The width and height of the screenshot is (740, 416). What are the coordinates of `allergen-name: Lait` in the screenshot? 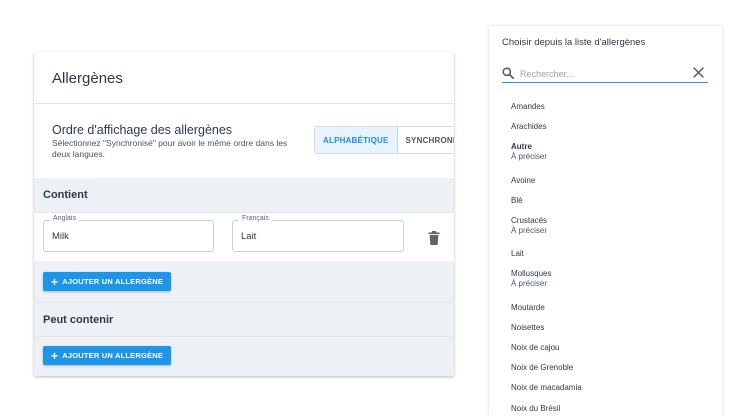 It's located at (517, 254).